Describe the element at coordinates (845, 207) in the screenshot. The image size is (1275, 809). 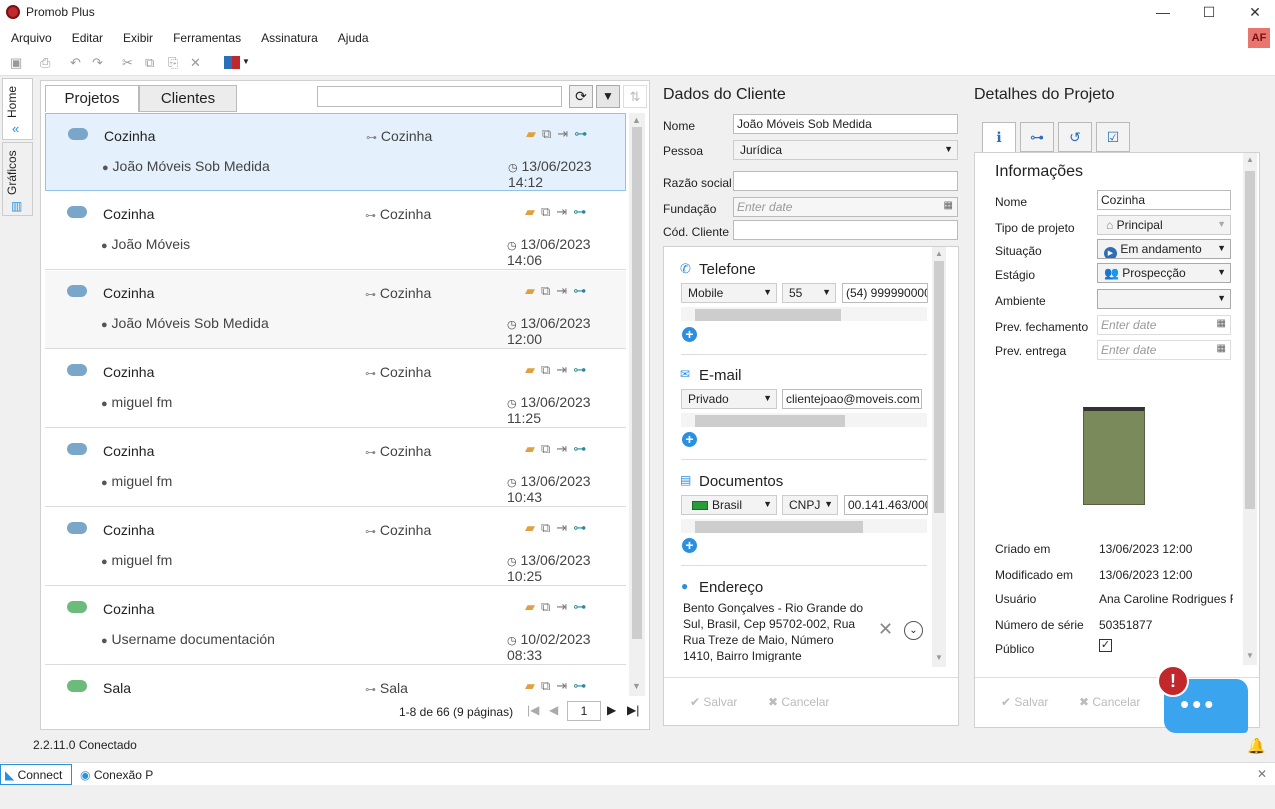
I see `fundacao-input: Enter date ▦` at that location.